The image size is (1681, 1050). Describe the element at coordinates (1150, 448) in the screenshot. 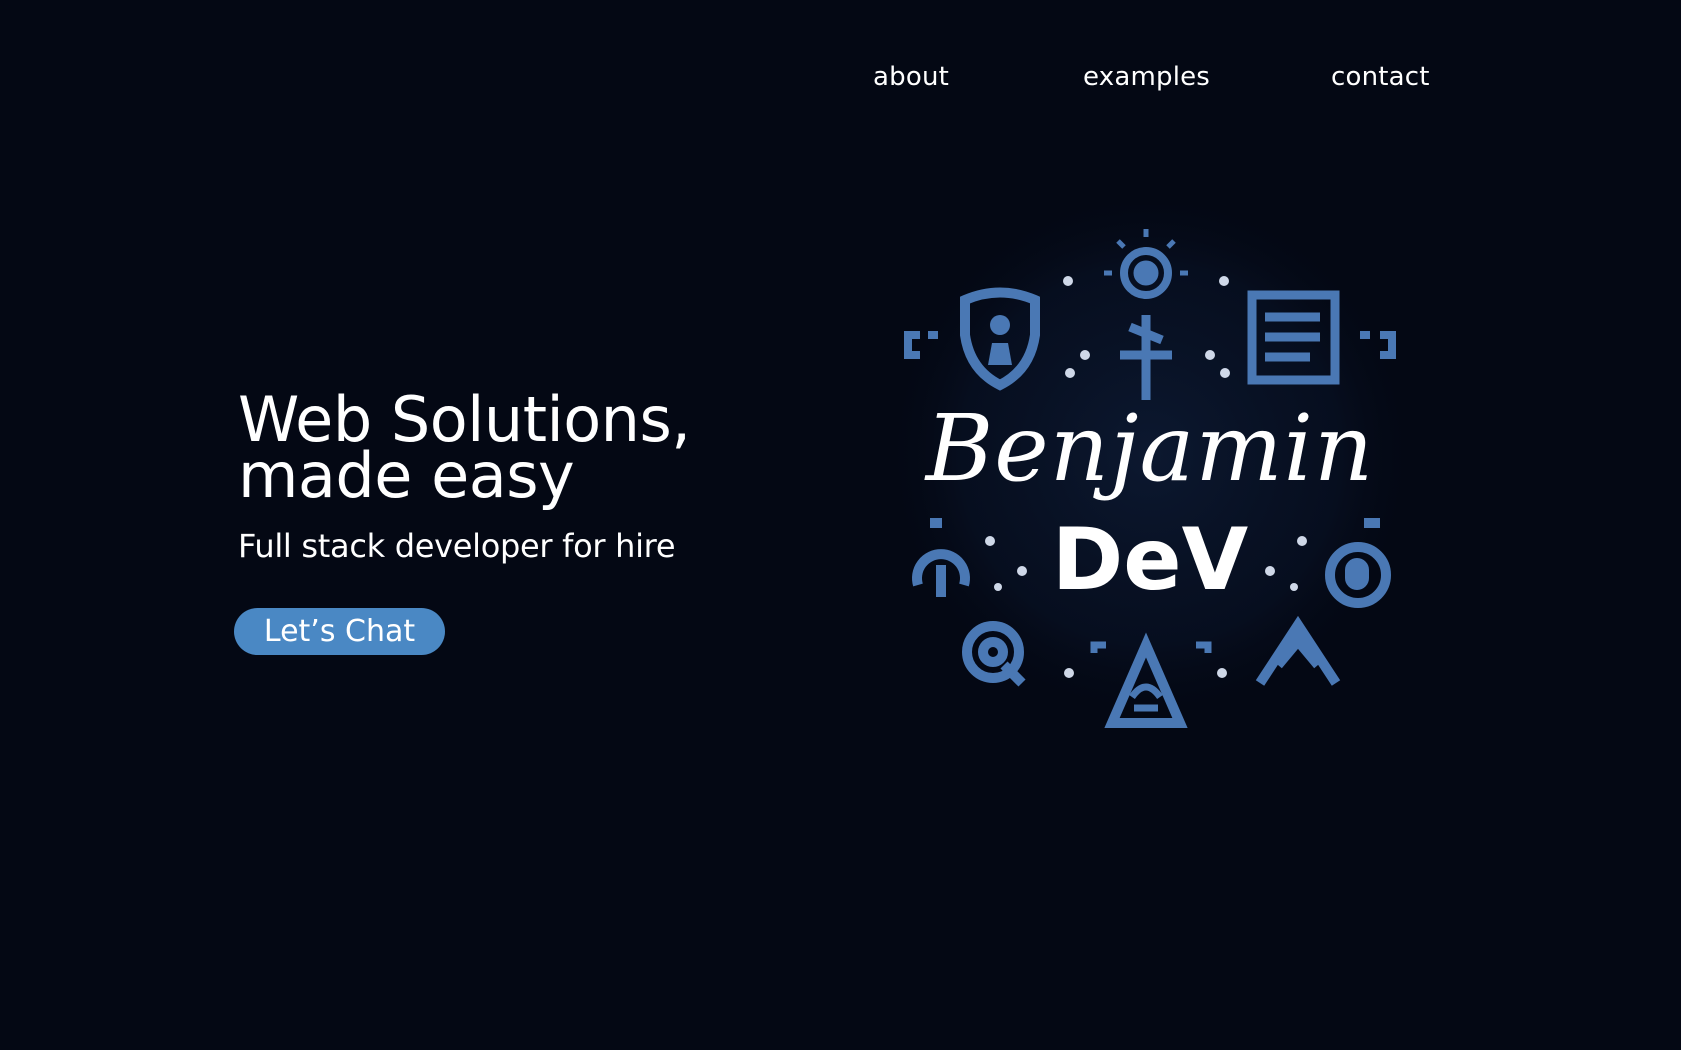

I see `logo-text-name: Benjamin` at that location.